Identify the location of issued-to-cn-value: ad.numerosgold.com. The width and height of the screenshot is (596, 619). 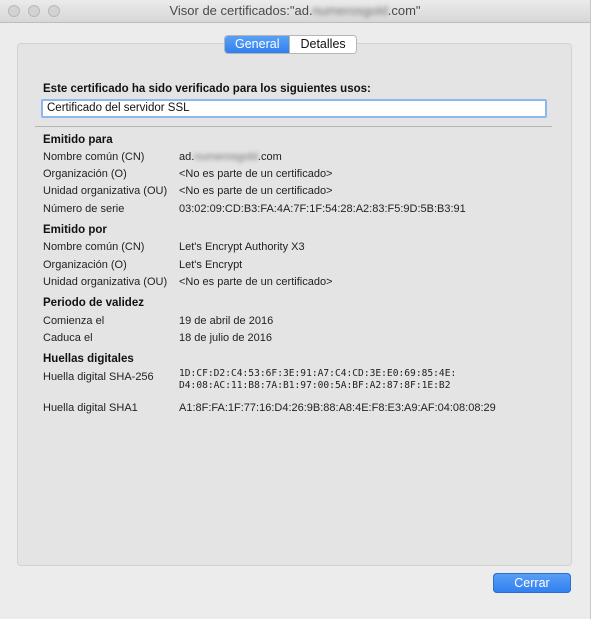
(230, 157).